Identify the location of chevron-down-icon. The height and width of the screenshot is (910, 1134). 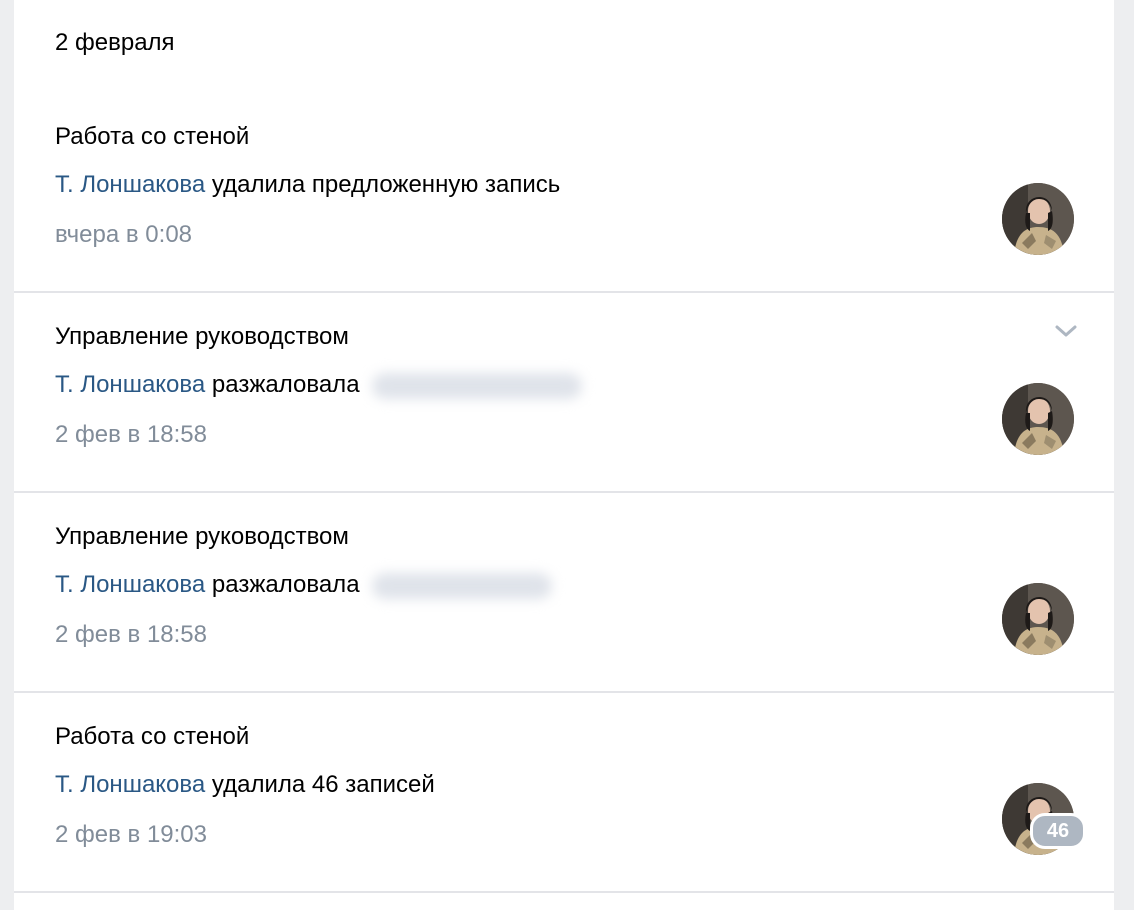
(1066, 331).